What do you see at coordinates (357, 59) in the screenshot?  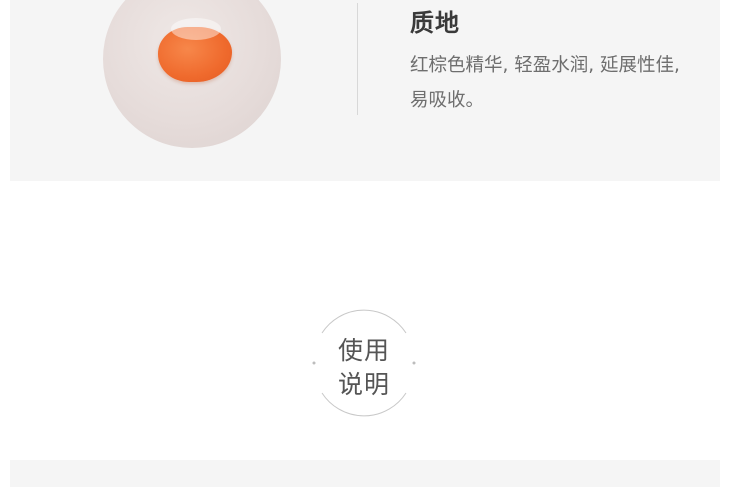 I see `section-divider` at bounding box center [357, 59].